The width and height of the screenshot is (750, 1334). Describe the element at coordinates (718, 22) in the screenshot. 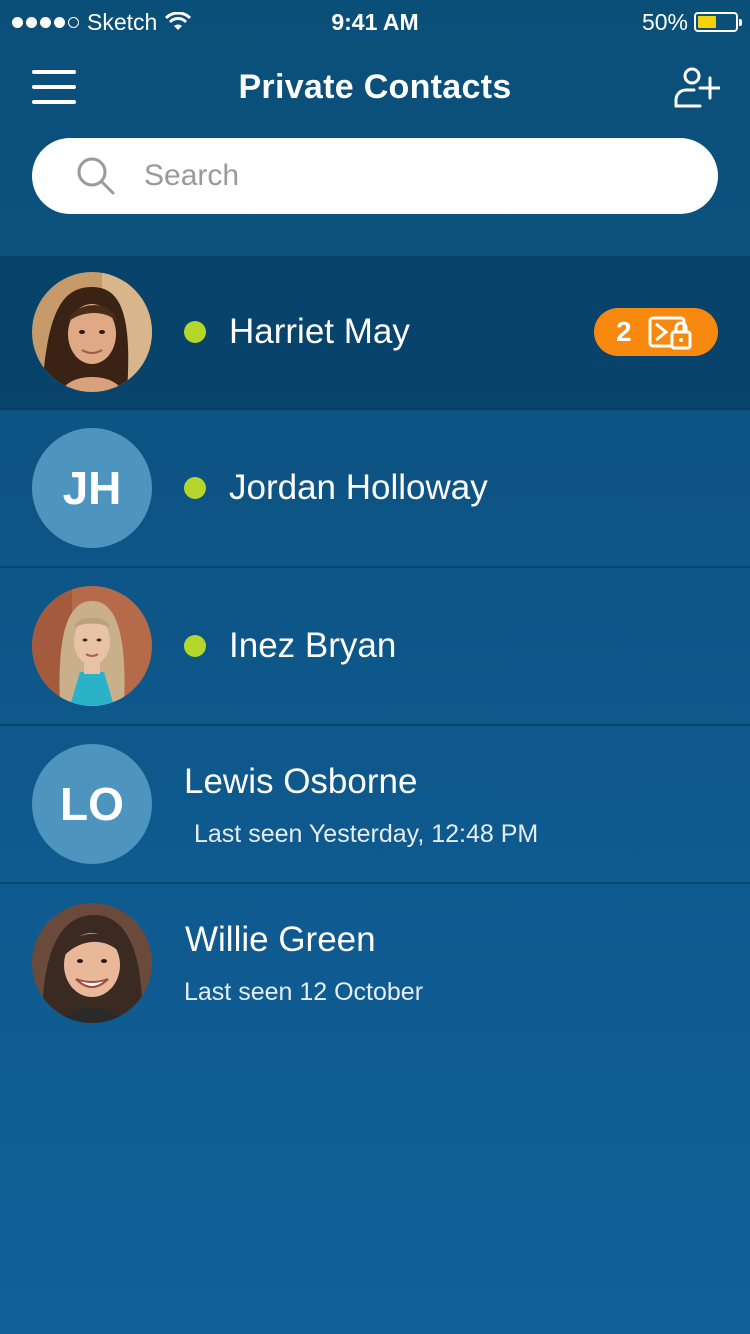

I see `battery-icon` at that location.